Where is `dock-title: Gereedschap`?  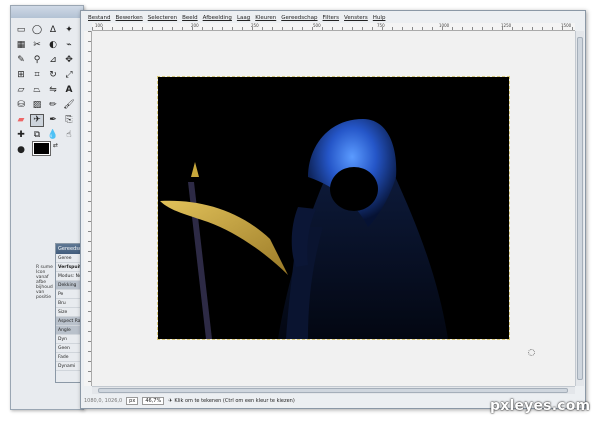 dock-title: Gereedschap is located at coordinates (69, 249).